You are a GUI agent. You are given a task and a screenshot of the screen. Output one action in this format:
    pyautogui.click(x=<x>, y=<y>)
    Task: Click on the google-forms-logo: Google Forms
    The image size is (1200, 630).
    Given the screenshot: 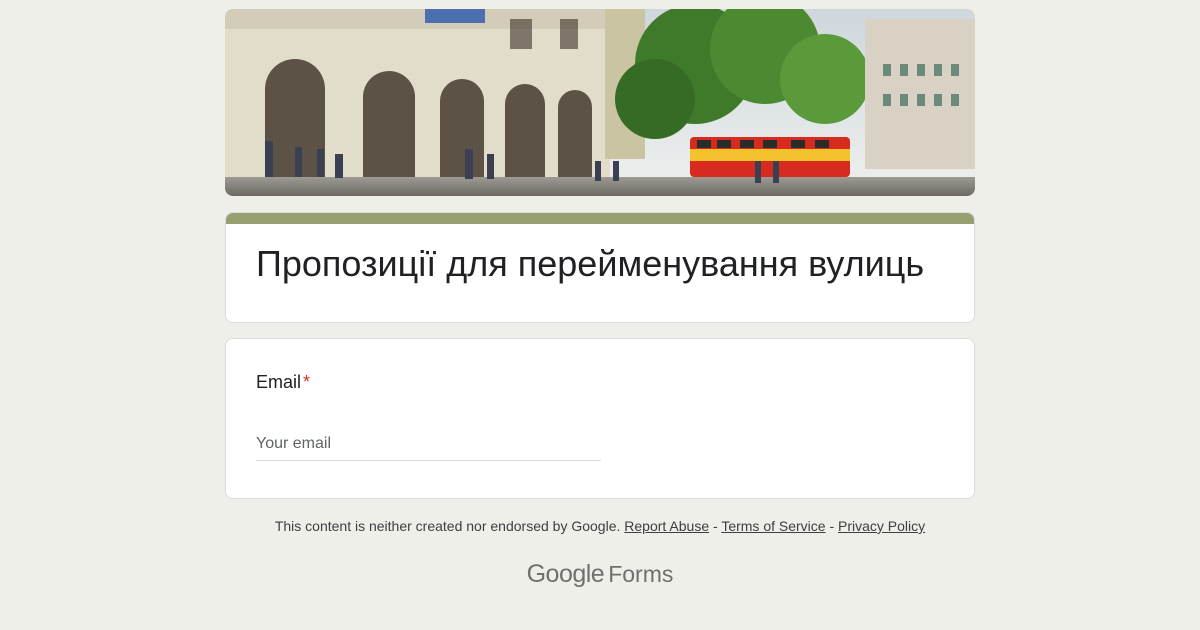 What is the action you would take?
    pyautogui.click(x=600, y=574)
    